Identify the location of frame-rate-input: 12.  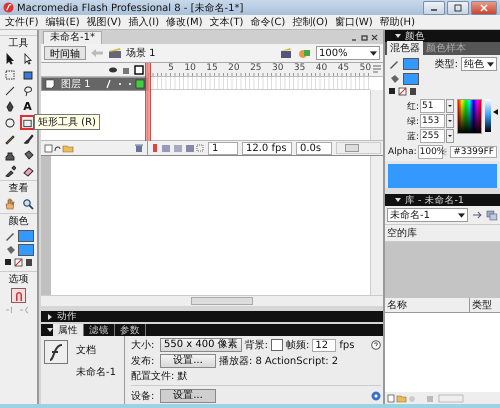
(324, 345).